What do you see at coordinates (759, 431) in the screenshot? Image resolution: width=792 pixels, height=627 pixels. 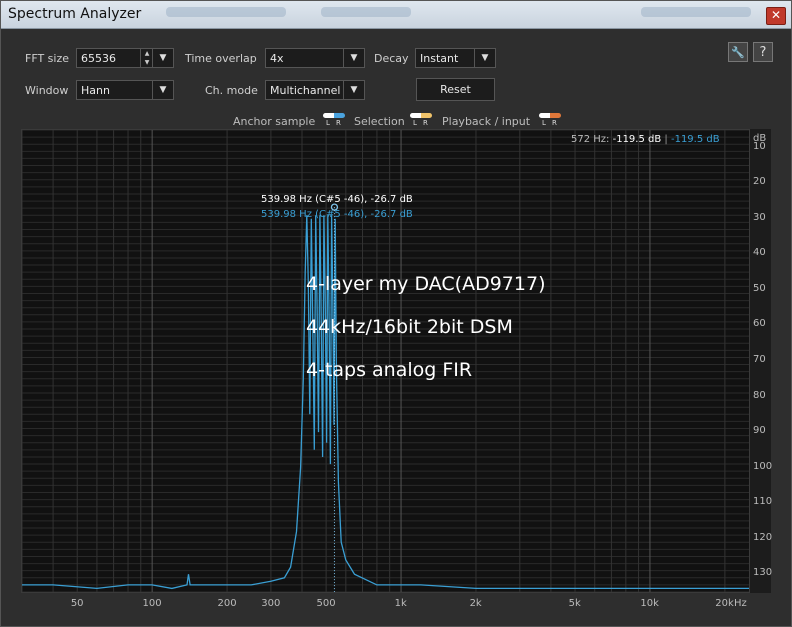 I see `y-tick-label: 90` at bounding box center [759, 431].